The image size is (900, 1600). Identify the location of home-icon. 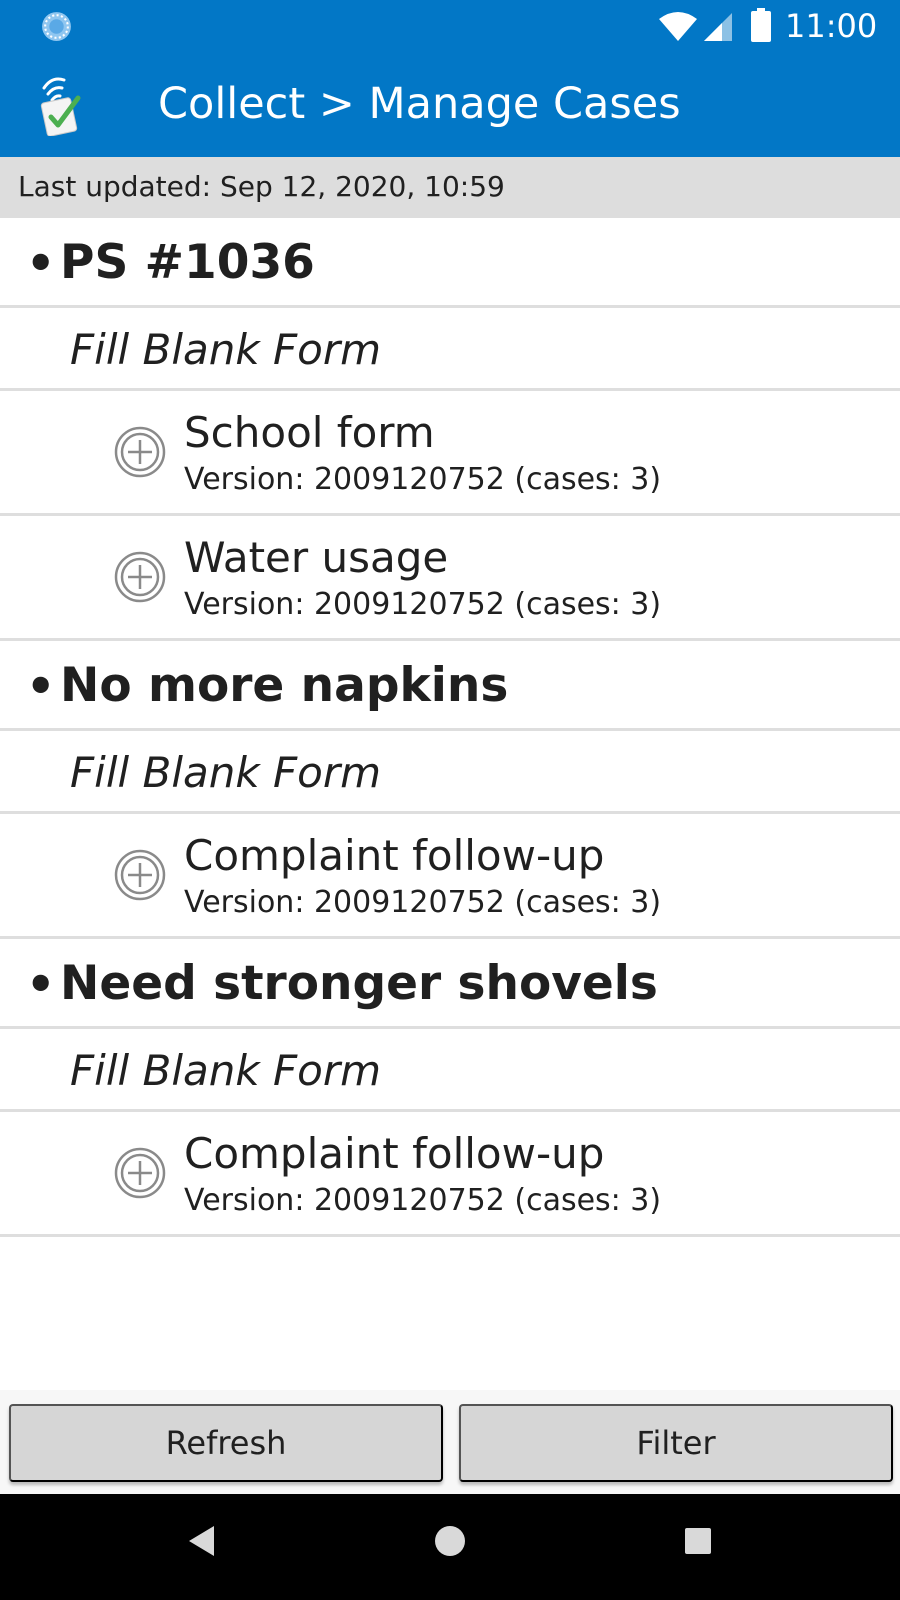
(450, 1541).